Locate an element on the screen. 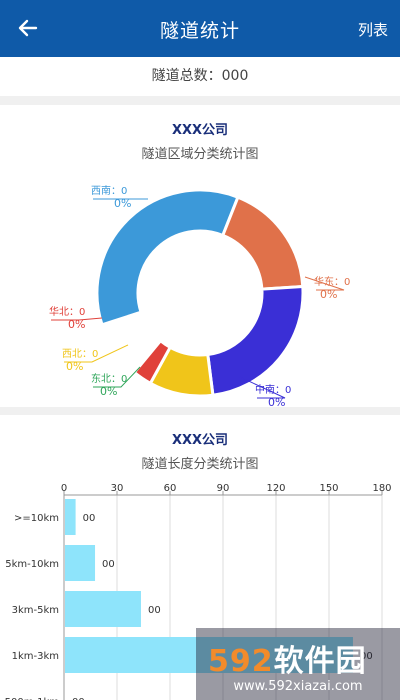 This screenshot has height=700, width=400. x-tick-label-5: 150 is located at coordinates (328, 488).